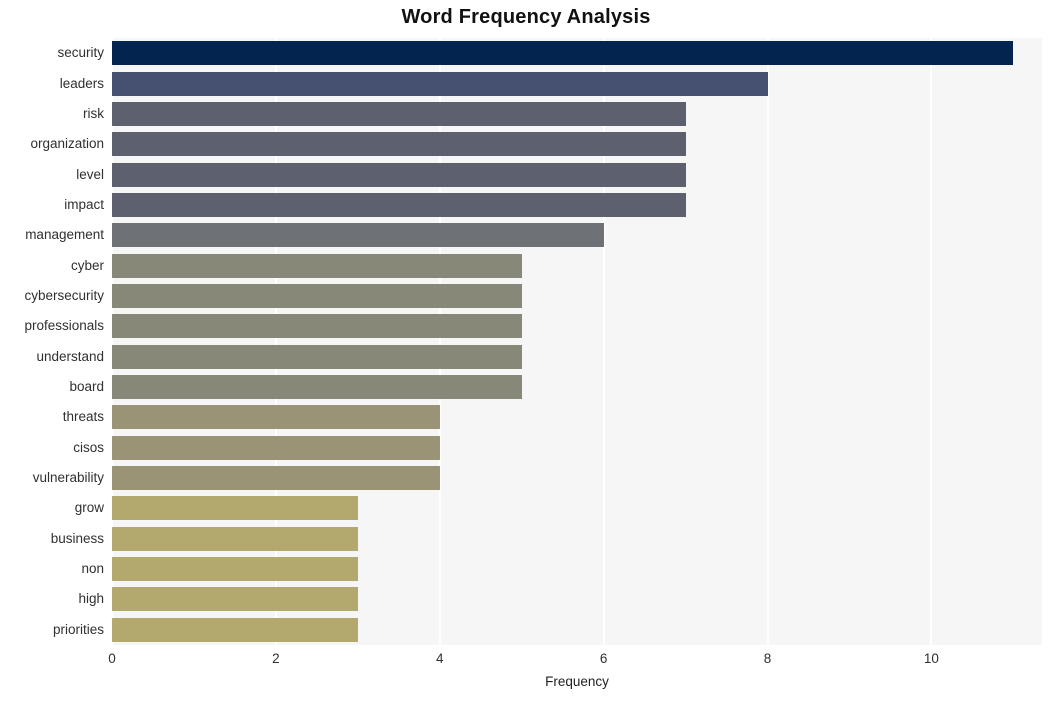 This screenshot has height=701, width=1052. Describe the element at coordinates (767, 658) in the screenshot. I see `x-axis-tick-label: 8` at that location.